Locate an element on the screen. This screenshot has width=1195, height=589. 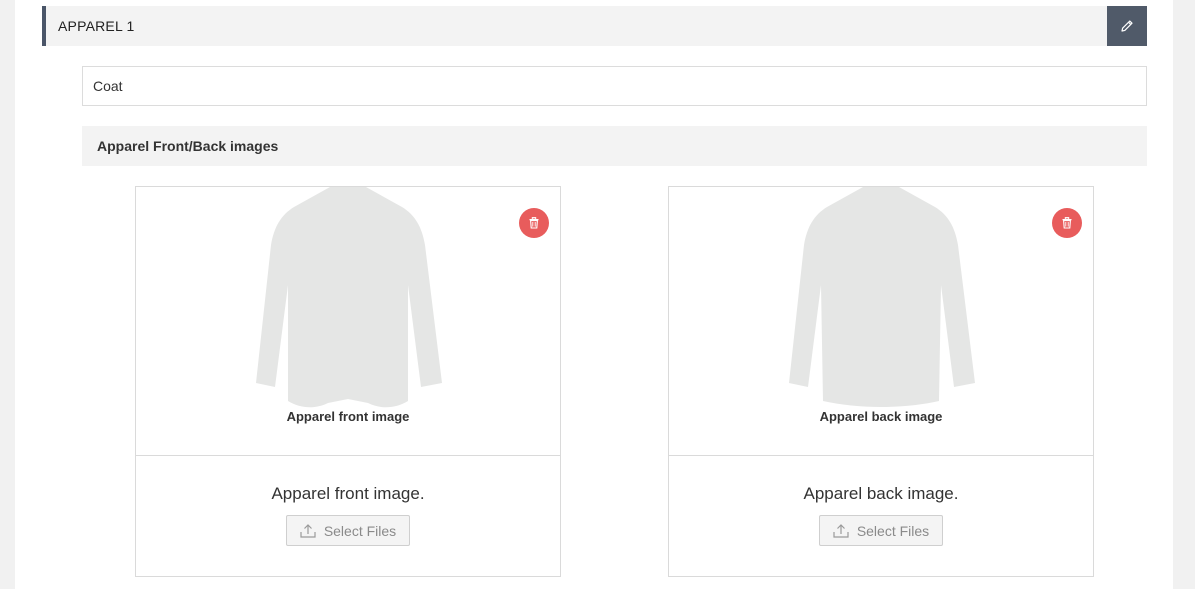
back-delete-button is located at coordinates (1067, 223).